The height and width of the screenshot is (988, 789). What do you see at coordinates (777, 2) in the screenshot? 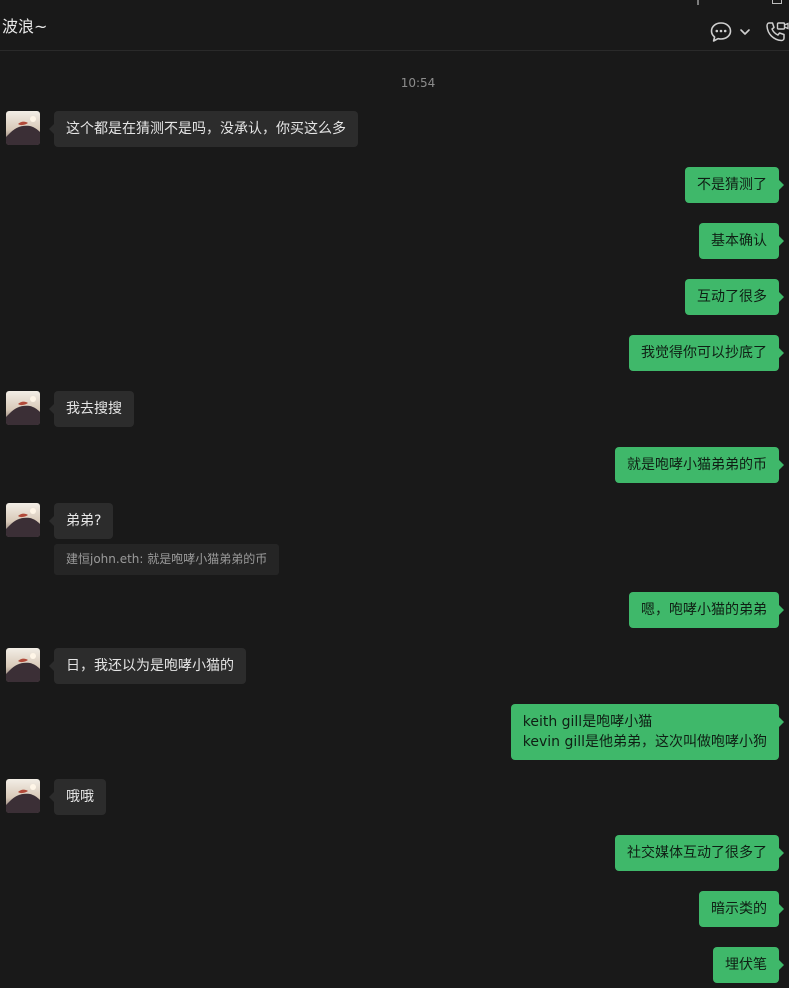
I see `maximize-icon` at bounding box center [777, 2].